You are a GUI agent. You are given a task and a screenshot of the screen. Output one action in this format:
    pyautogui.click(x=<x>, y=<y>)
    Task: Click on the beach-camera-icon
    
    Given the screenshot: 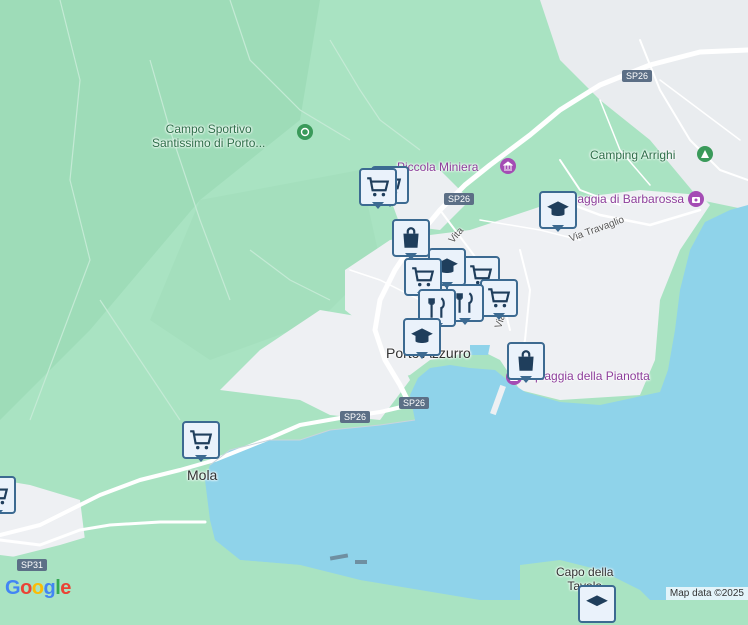 What is the action you would take?
    pyautogui.click(x=696, y=199)
    